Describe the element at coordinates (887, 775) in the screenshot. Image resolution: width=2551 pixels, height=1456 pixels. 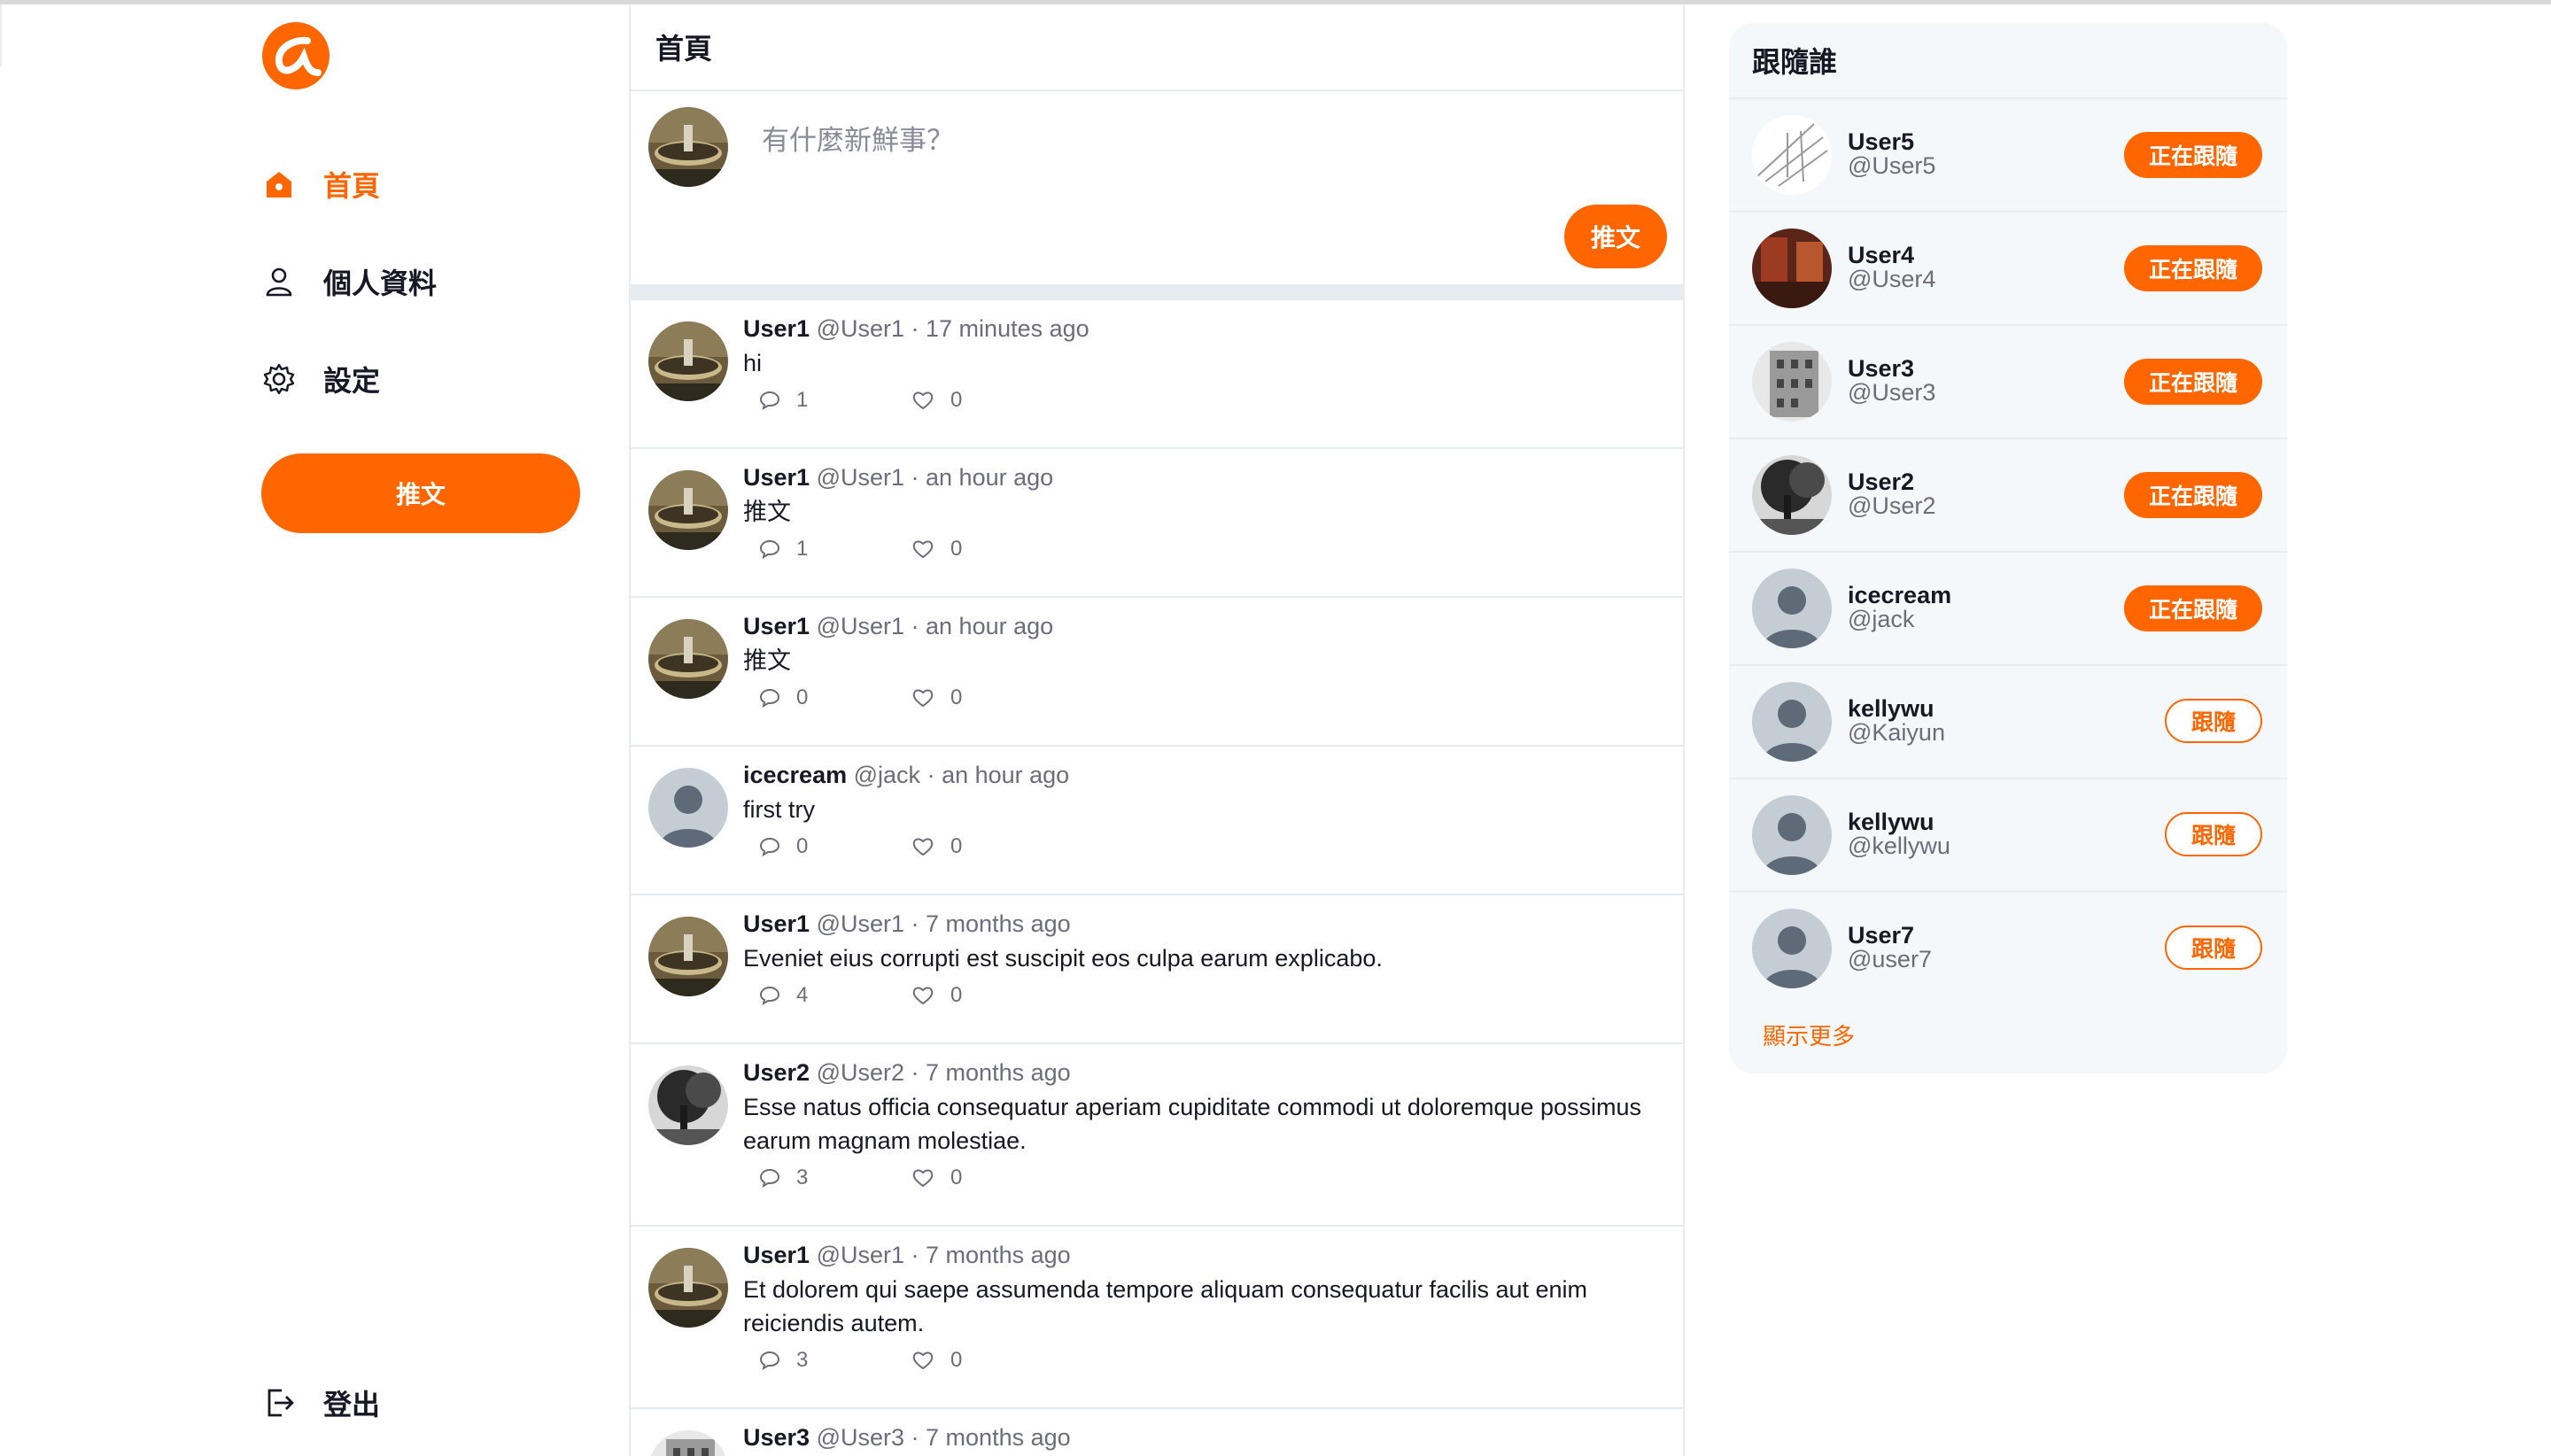
I see `tweet-handle: @jack` at that location.